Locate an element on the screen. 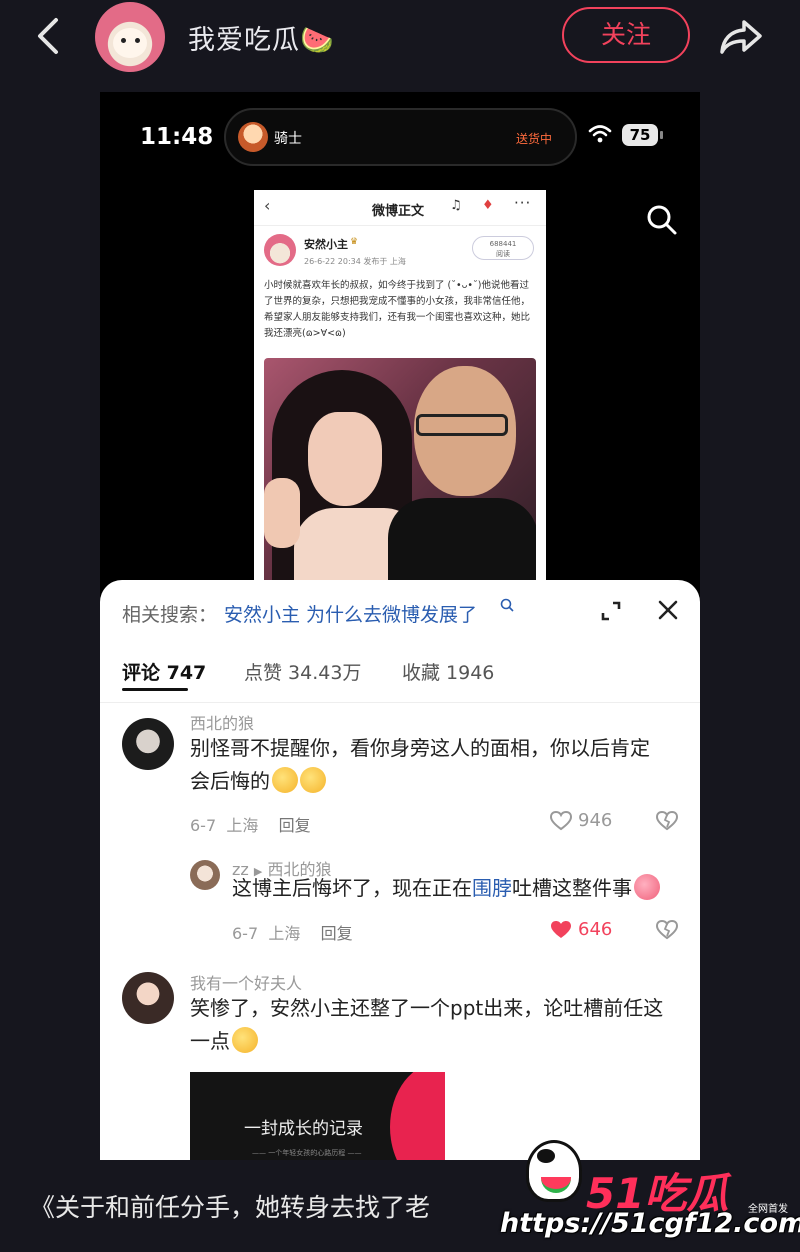 The height and width of the screenshot is (1252, 800). close-icon is located at coordinates (668, 610).